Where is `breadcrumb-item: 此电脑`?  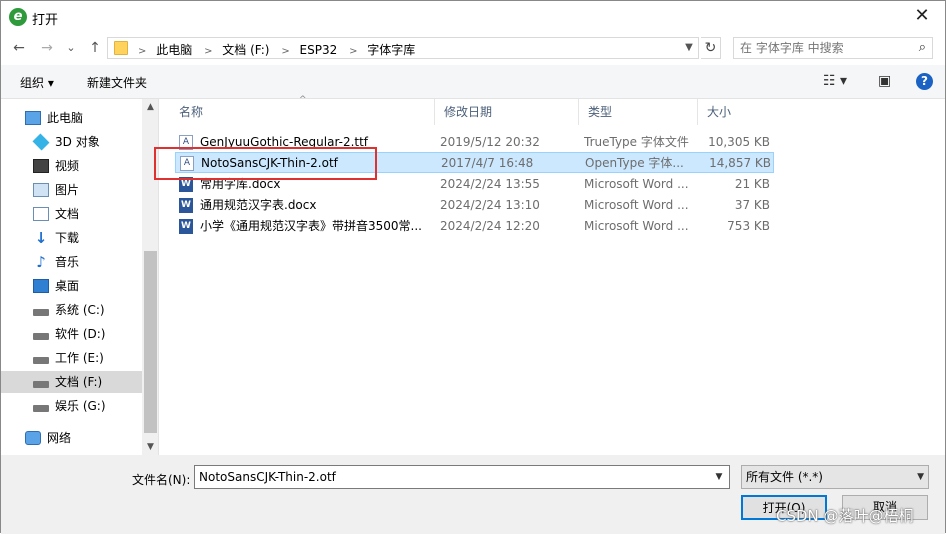
breadcrumb-item: 此电脑 is located at coordinates (174, 50).